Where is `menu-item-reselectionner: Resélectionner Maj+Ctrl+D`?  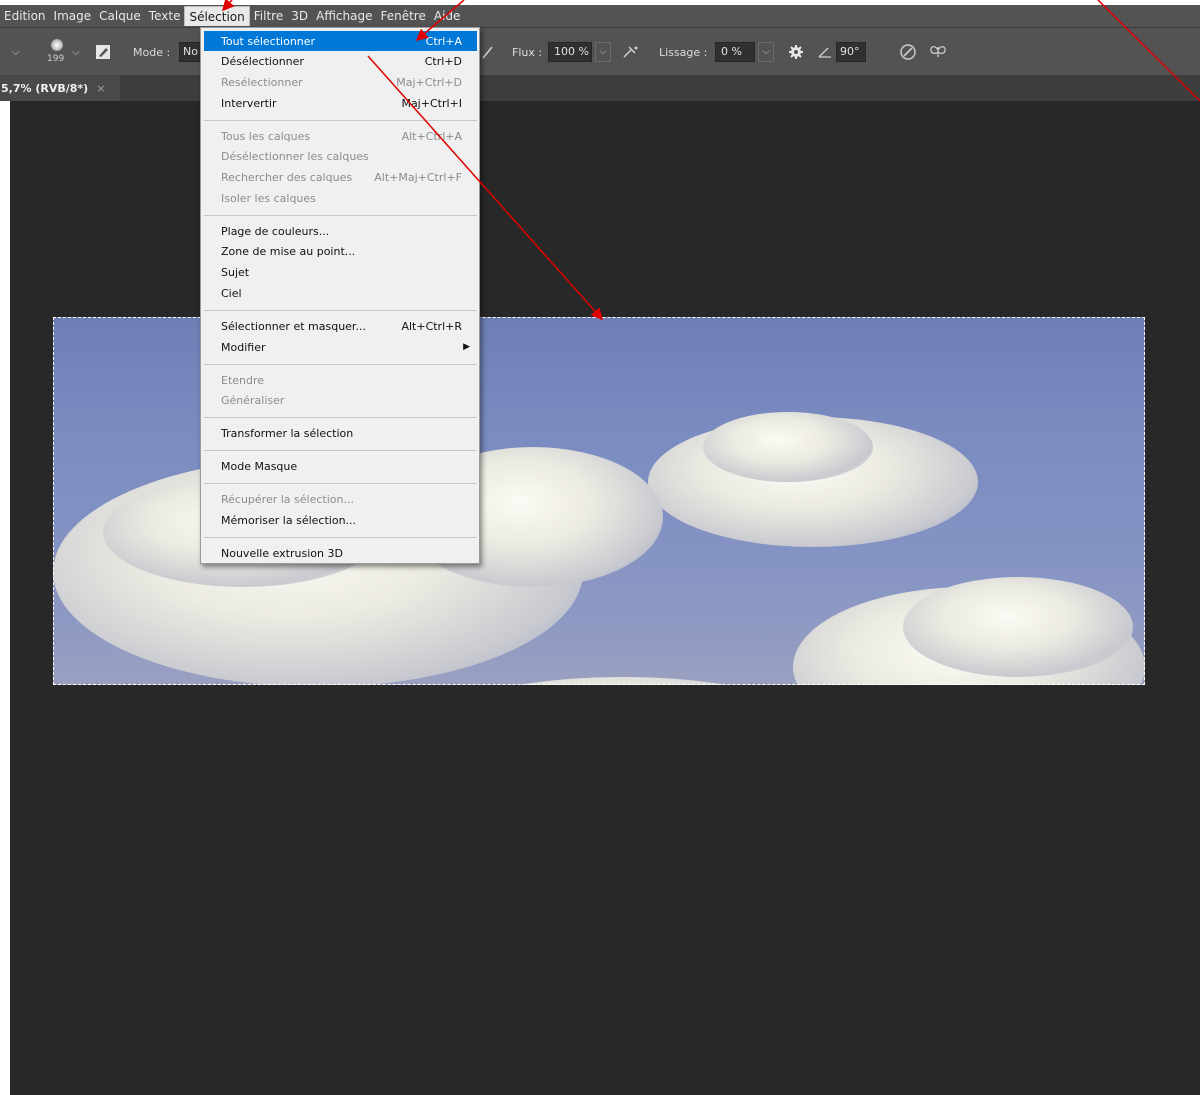 menu-item-reselectionner: Resélectionner Maj+Ctrl+D is located at coordinates (340, 82).